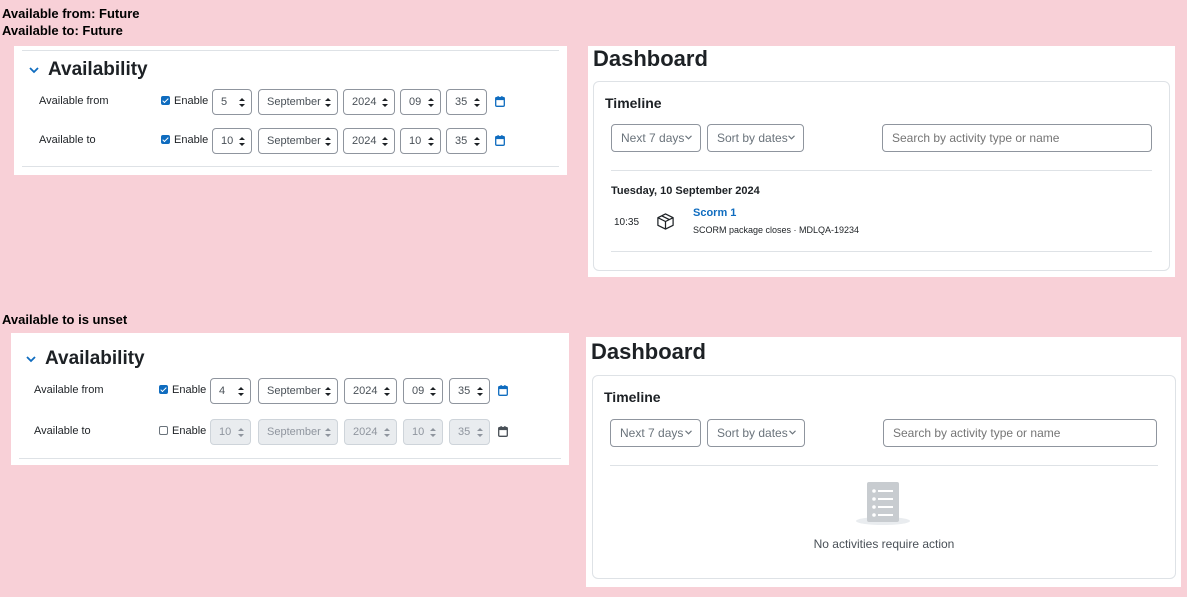  What do you see at coordinates (230, 391) in the screenshot?
I see `day-select: 4` at bounding box center [230, 391].